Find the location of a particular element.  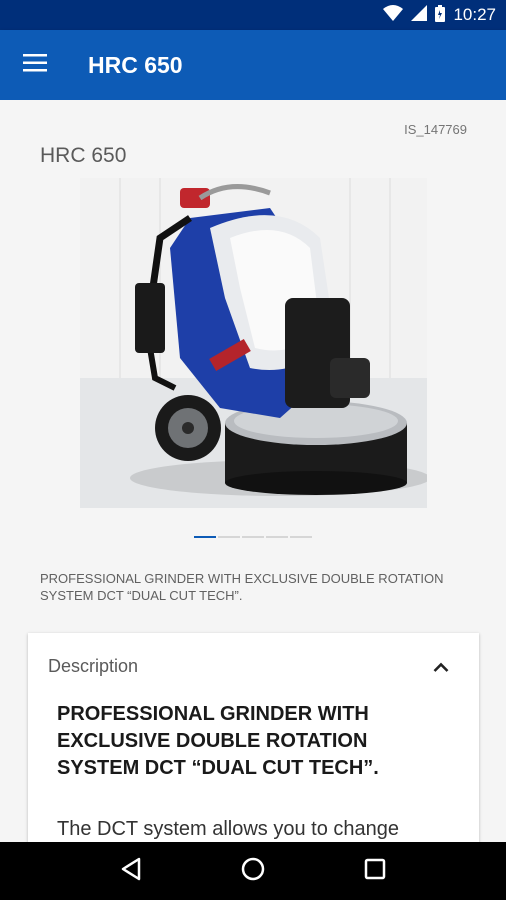

description-header: Description is located at coordinates (253, 666).